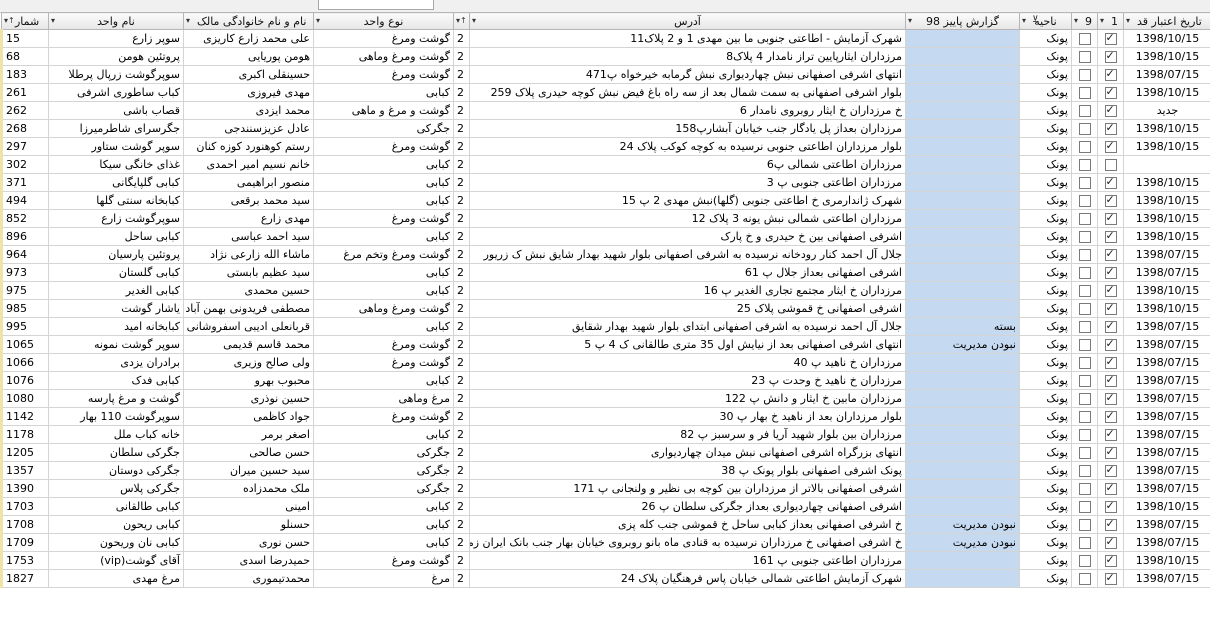 The image size is (1210, 623). What do you see at coordinates (24, 542) in the screenshot?
I see `cell-number: 1709` at bounding box center [24, 542].